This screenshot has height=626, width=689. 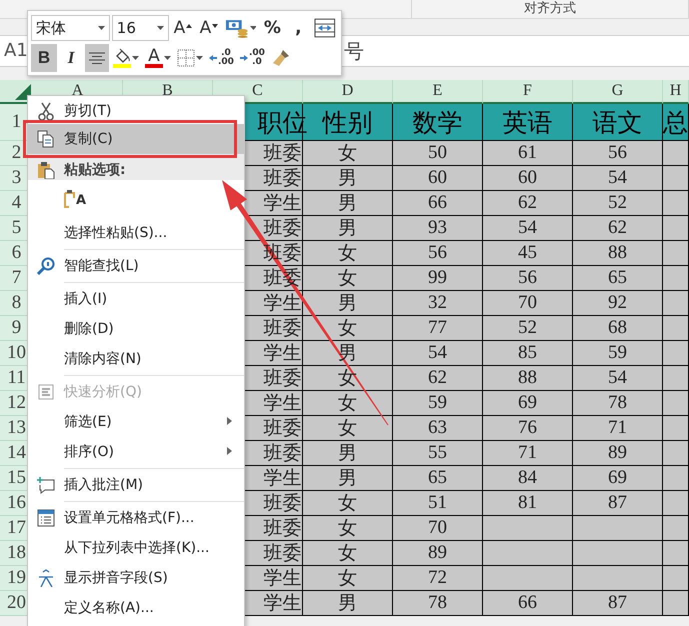 I want to click on table-cell: 71, so click(x=528, y=453).